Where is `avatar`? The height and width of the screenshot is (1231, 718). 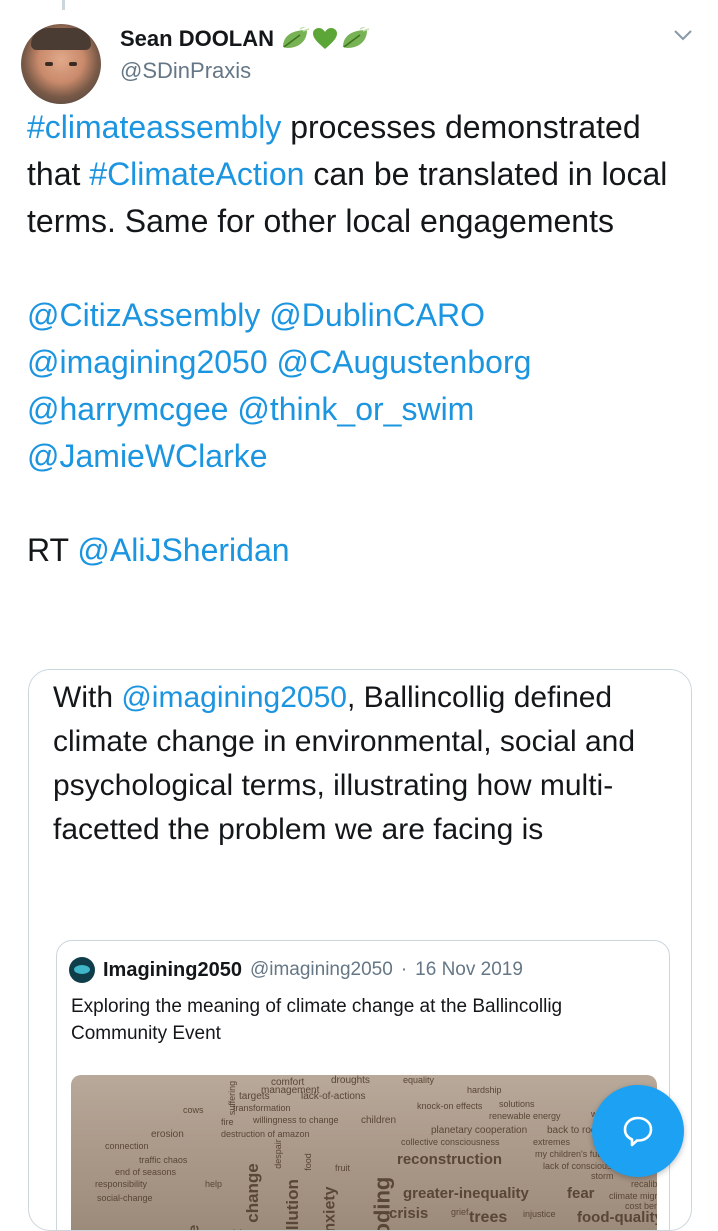
avatar is located at coordinates (61, 64).